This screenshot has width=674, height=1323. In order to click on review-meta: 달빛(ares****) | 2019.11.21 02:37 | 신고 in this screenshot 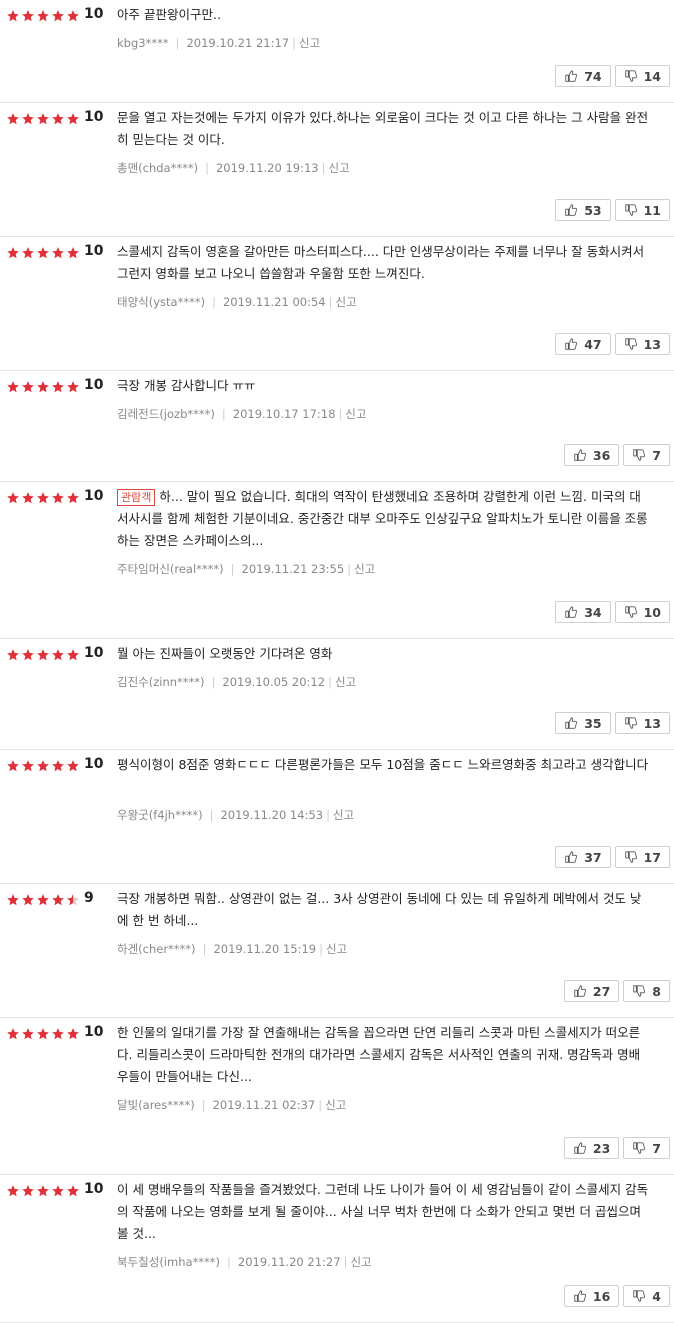, I will do `click(231, 1105)`.